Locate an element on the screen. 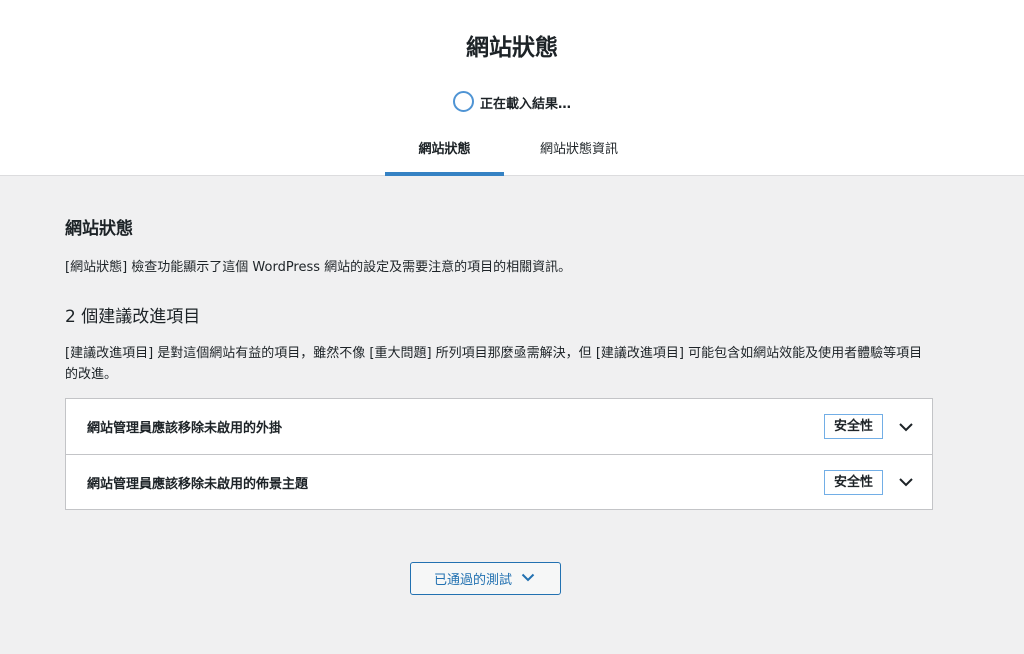 The height and width of the screenshot is (654, 1024). tab-navigation: 網站狀態 網站狀態資訊 is located at coordinates (512, 148).